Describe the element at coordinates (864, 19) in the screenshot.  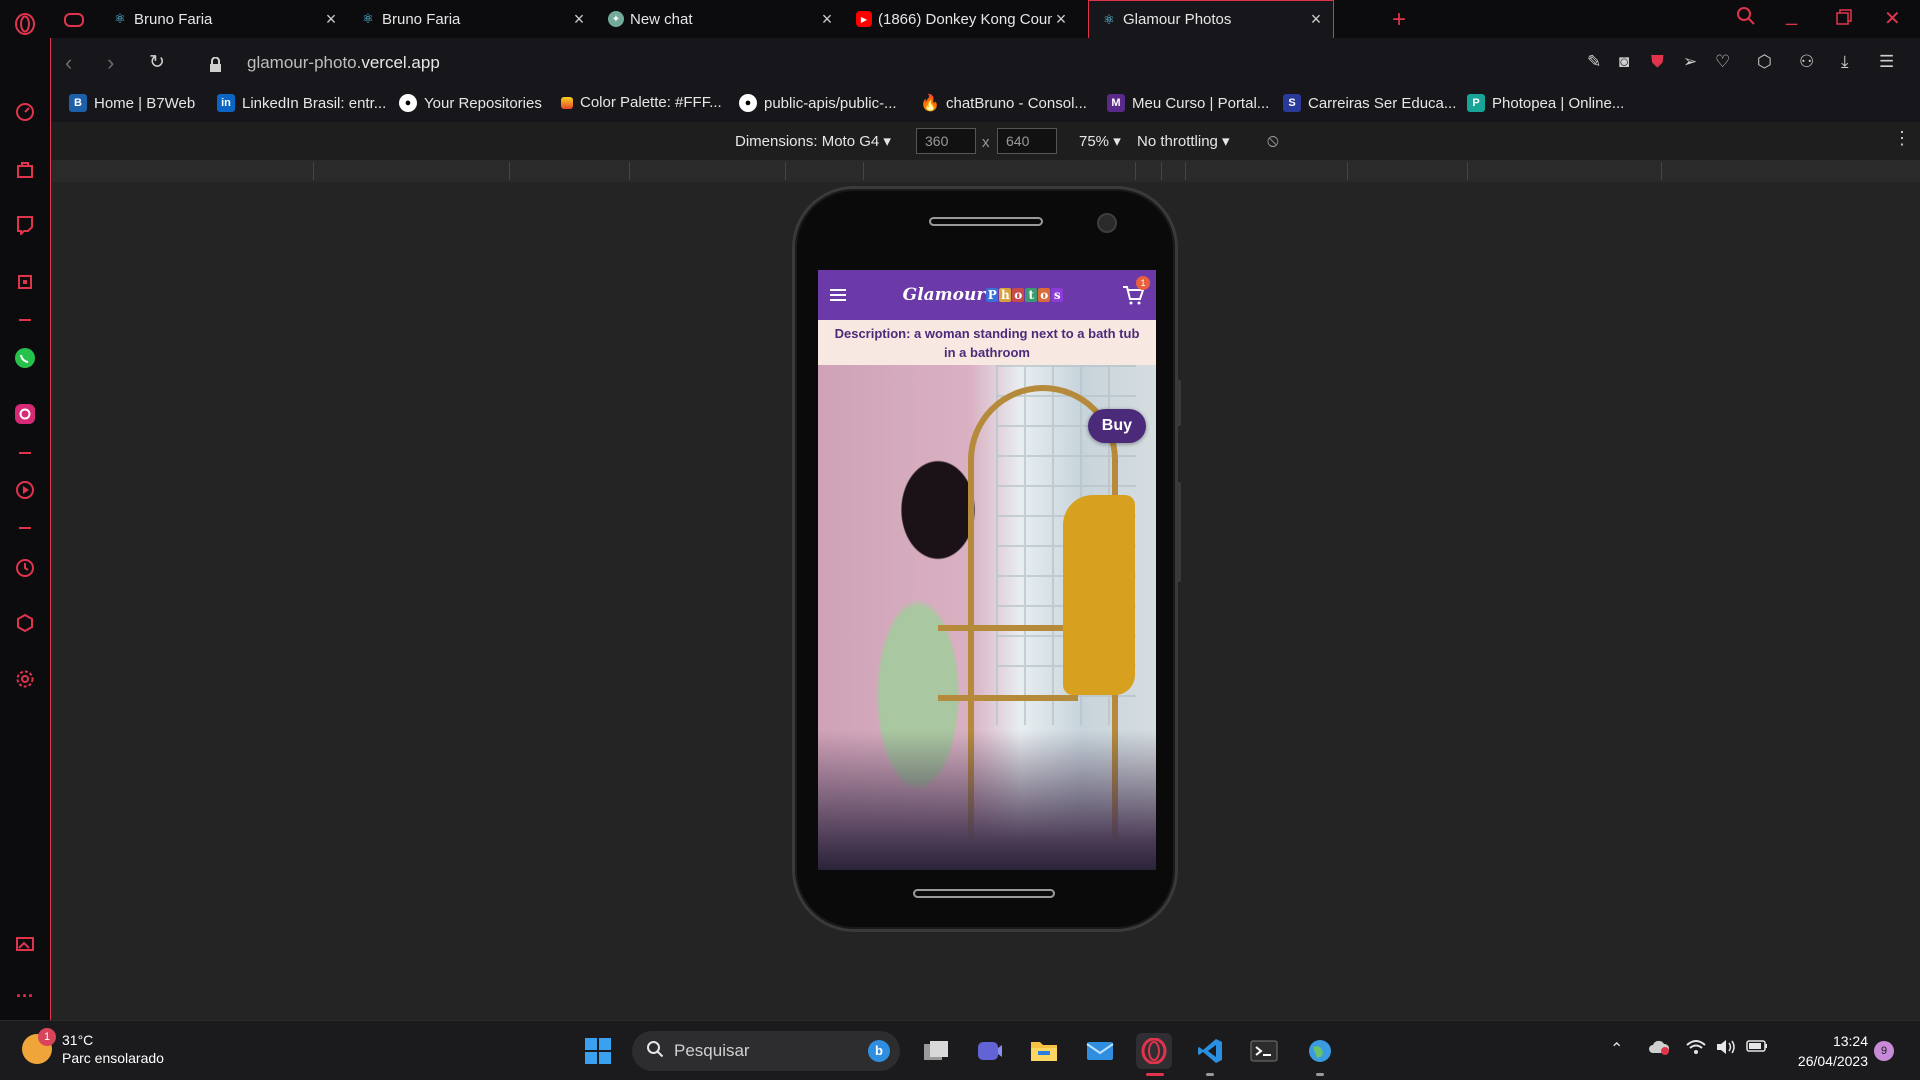
I see `youtube-icon: ▶` at that location.